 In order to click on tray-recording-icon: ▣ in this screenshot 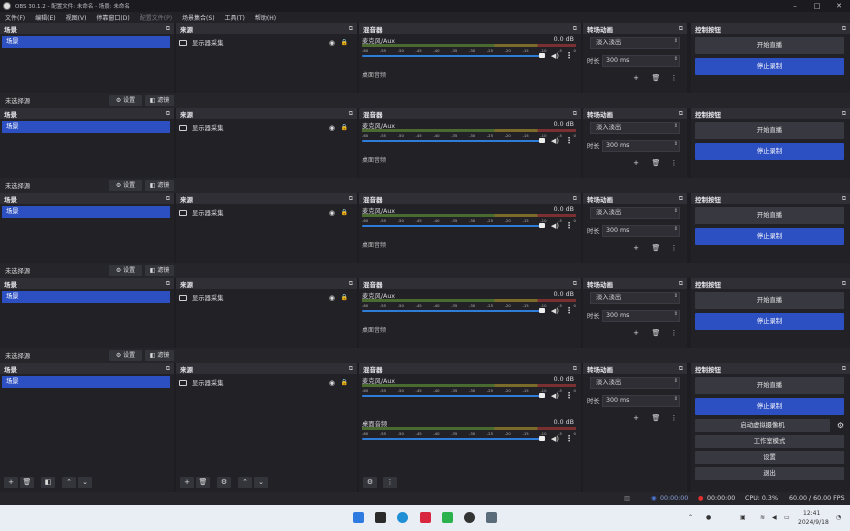, I will do `click(743, 517)`.